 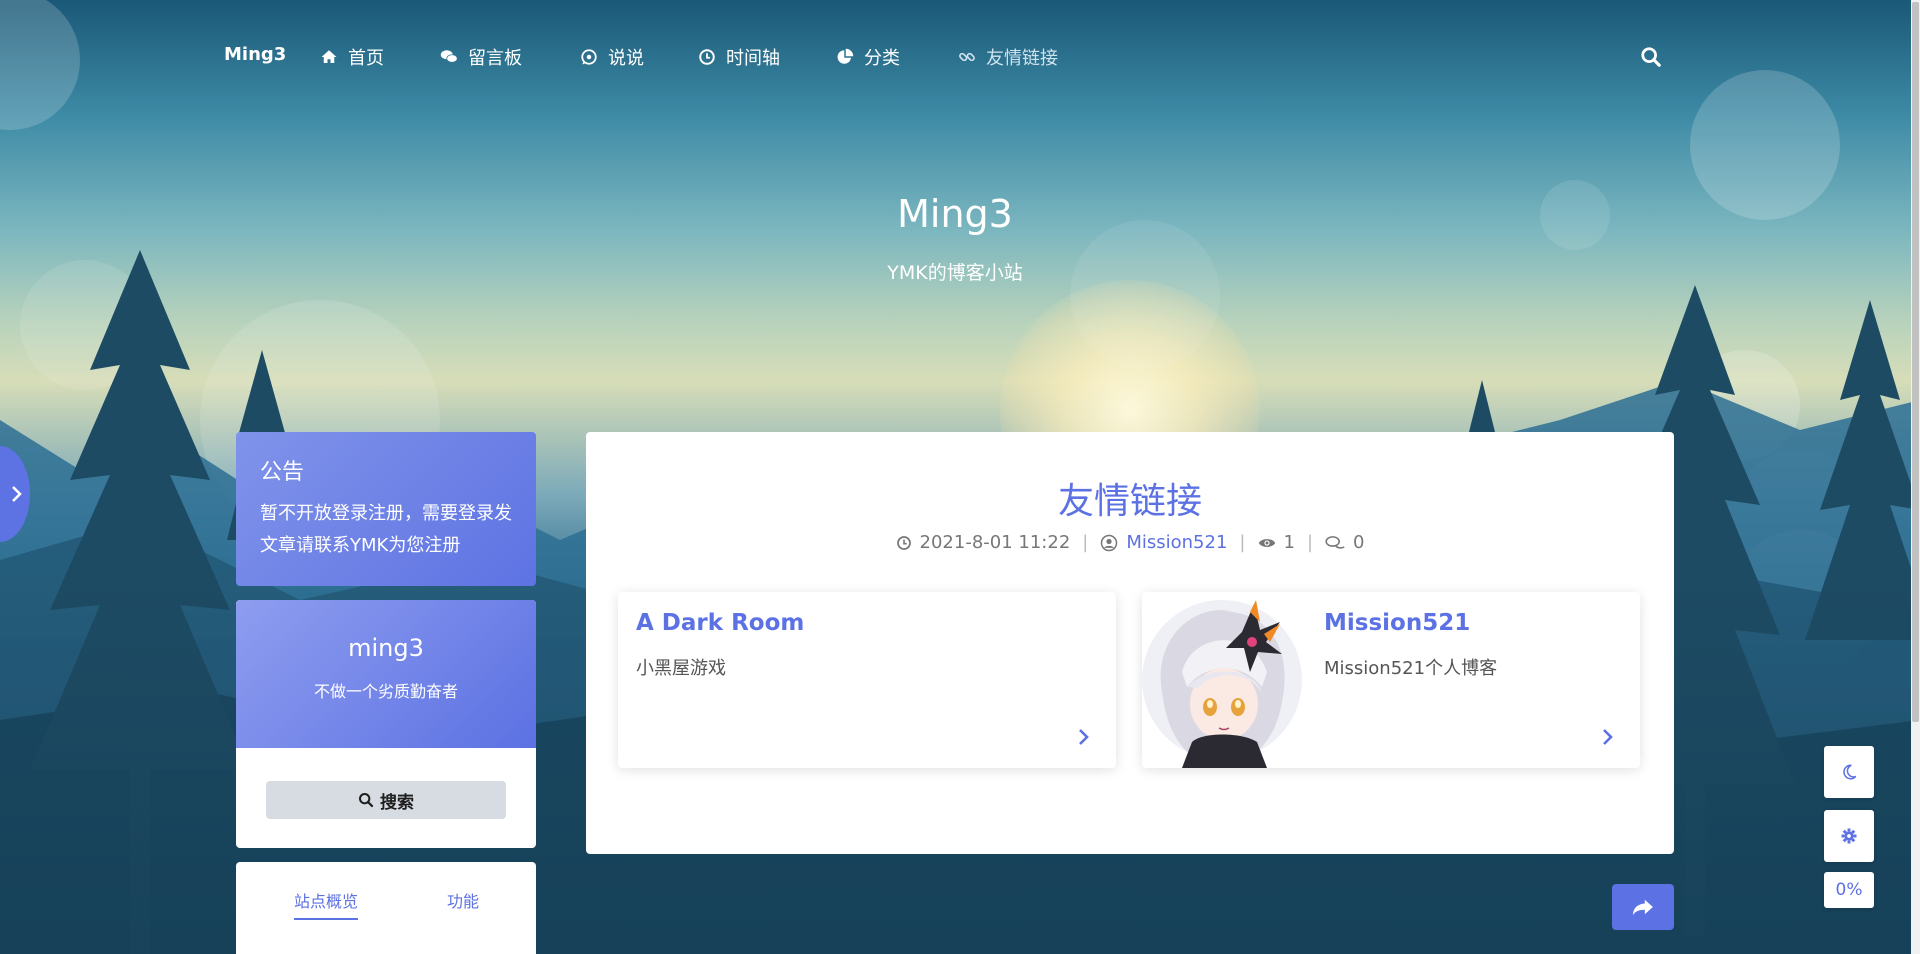 What do you see at coordinates (955, 214) in the screenshot?
I see `site-title: Ming3` at bounding box center [955, 214].